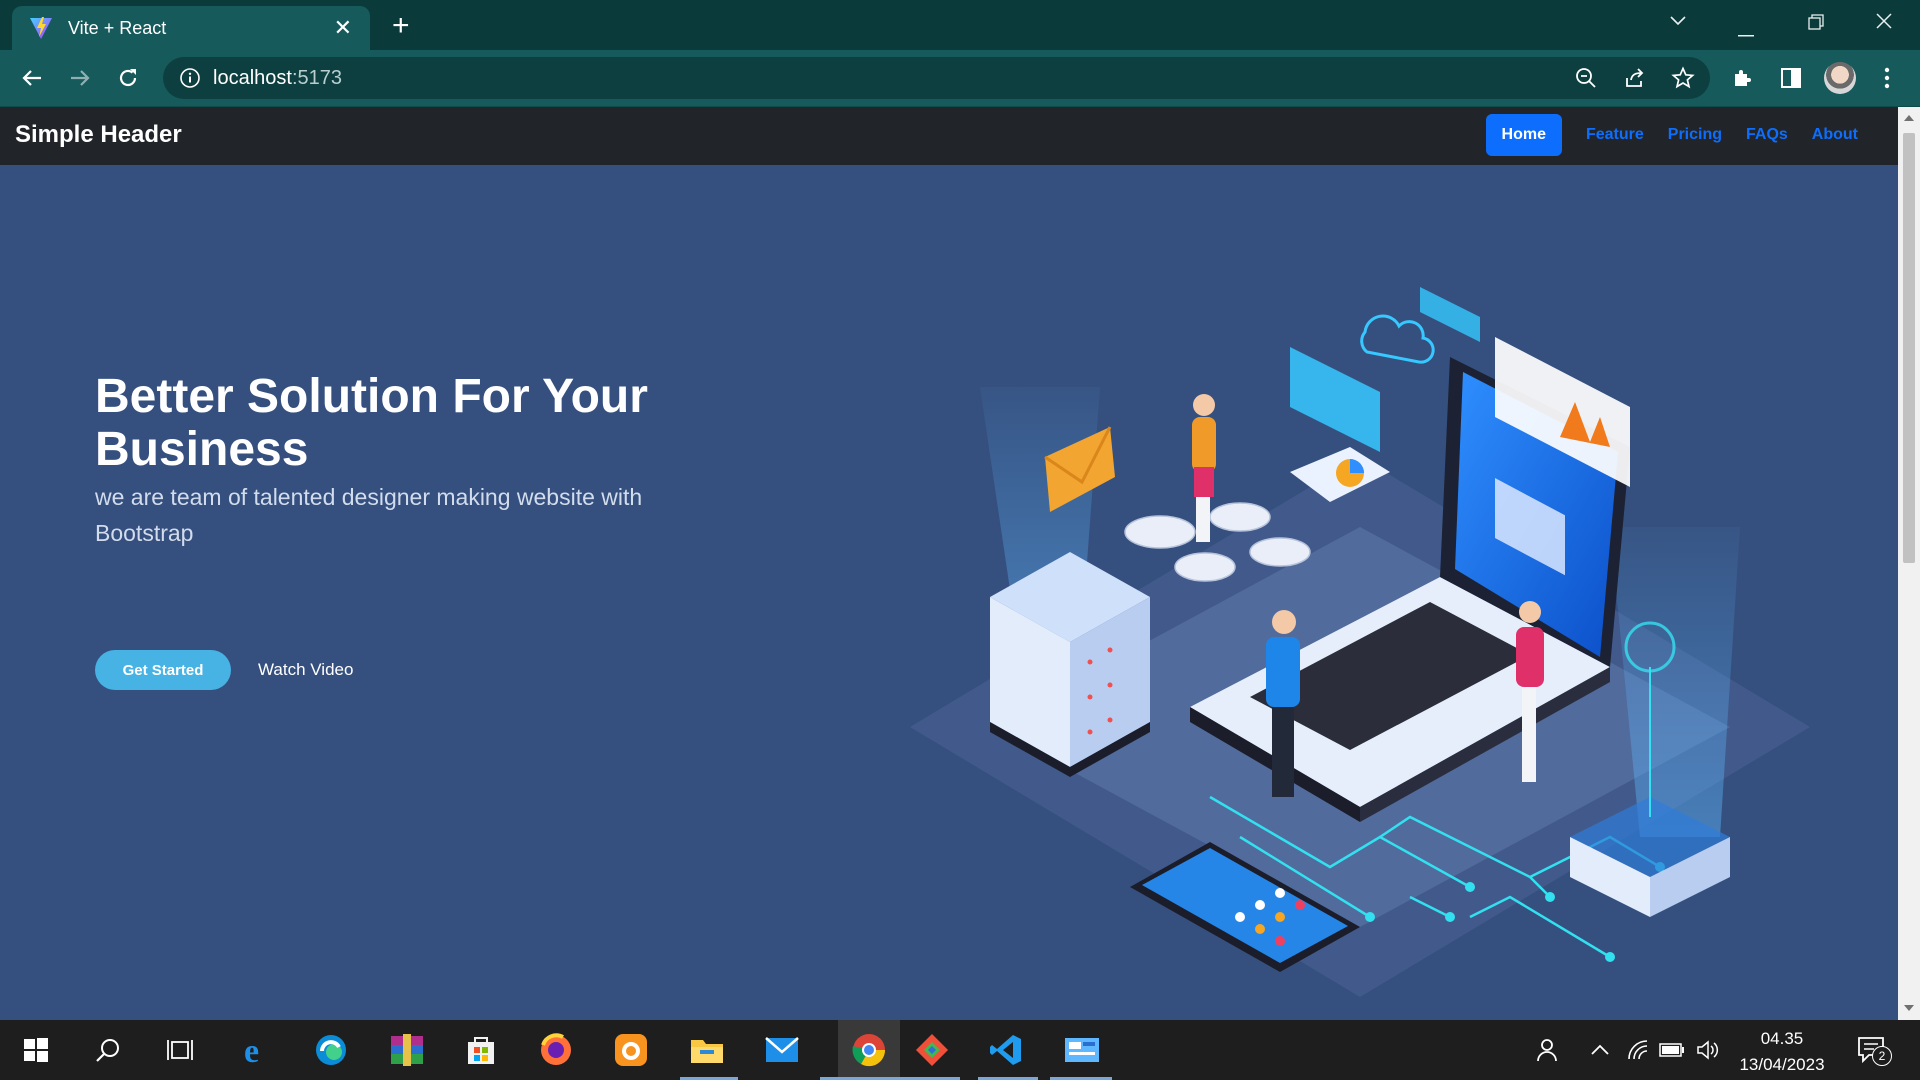  What do you see at coordinates (331, 1050) in the screenshot?
I see `edge-browser-icon` at bounding box center [331, 1050].